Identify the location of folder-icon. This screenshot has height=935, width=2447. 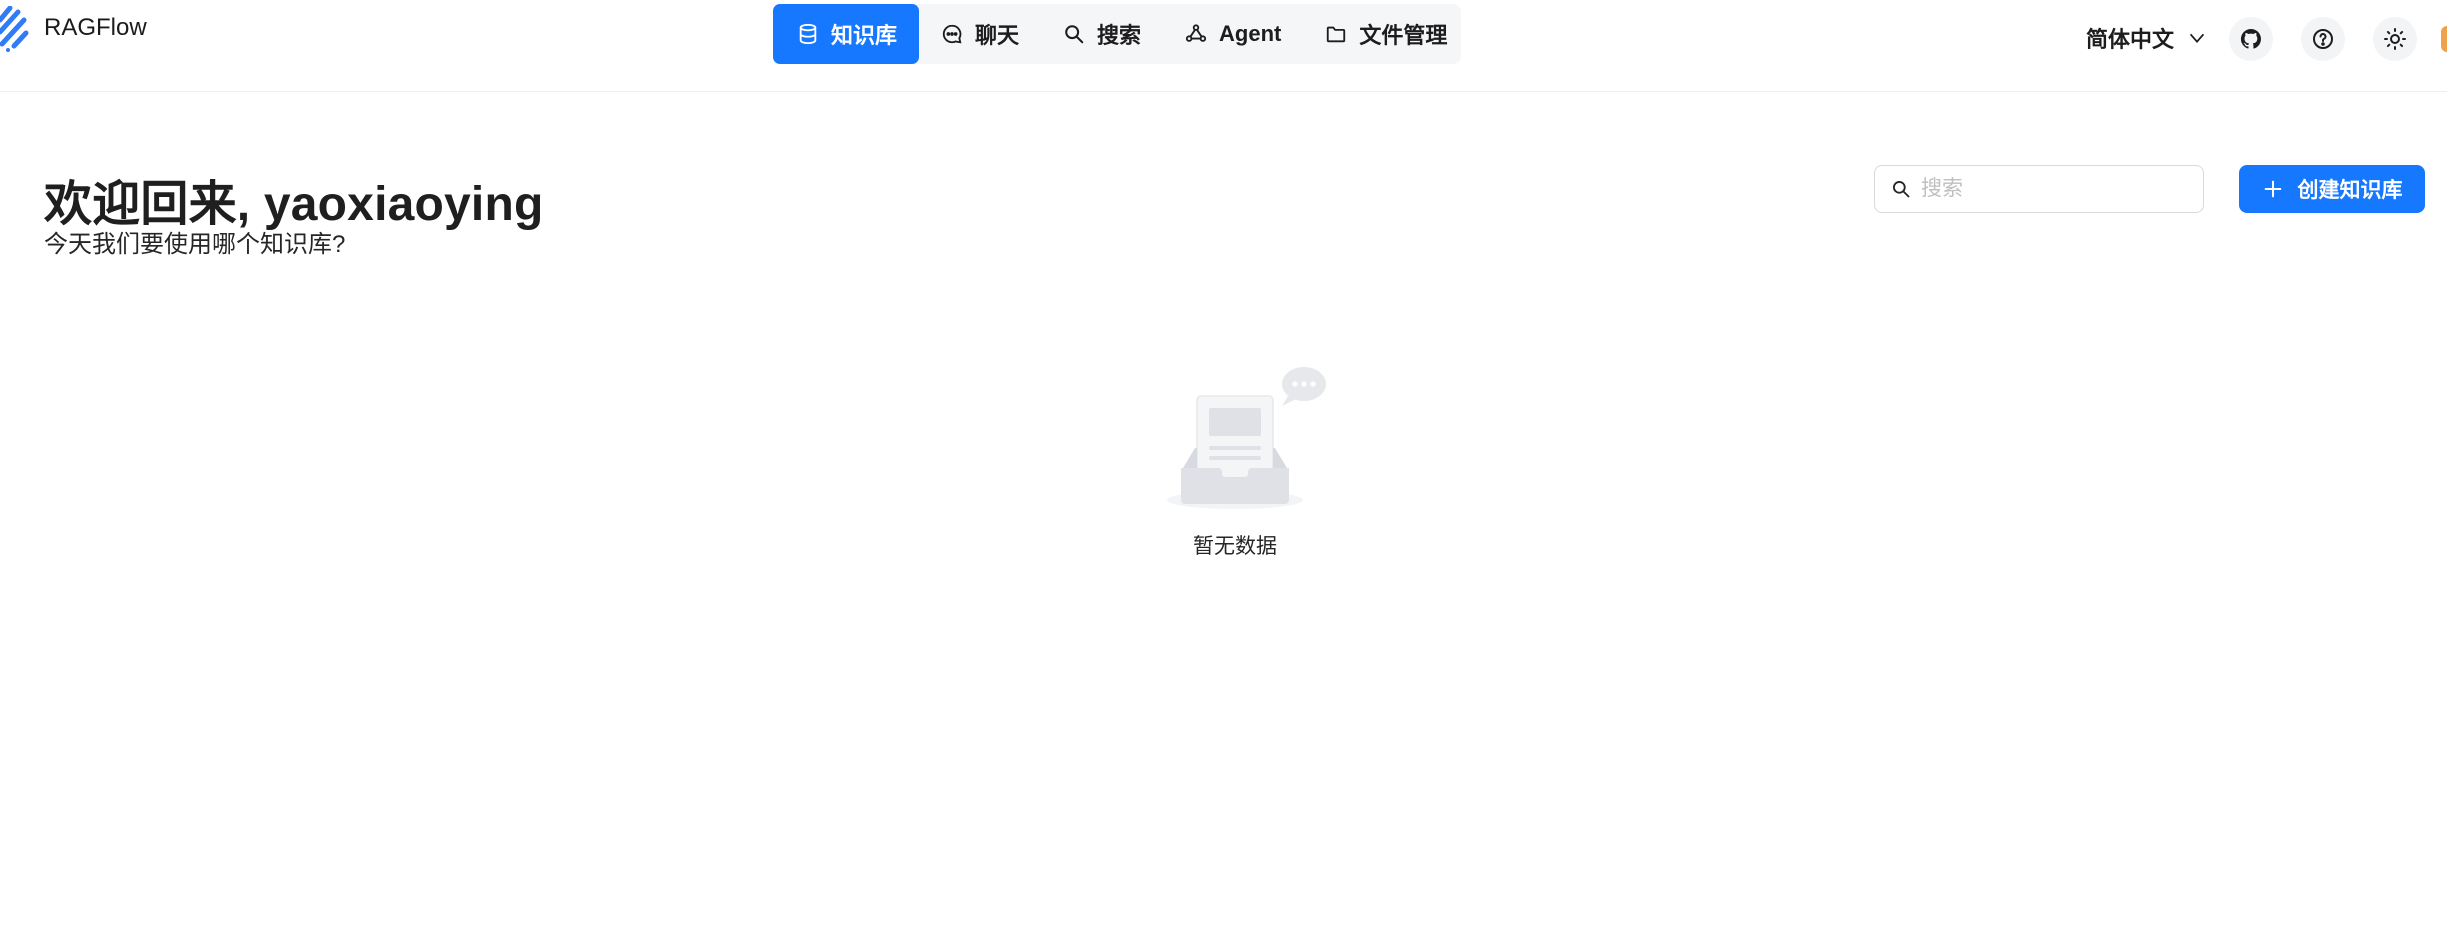
(1336, 34).